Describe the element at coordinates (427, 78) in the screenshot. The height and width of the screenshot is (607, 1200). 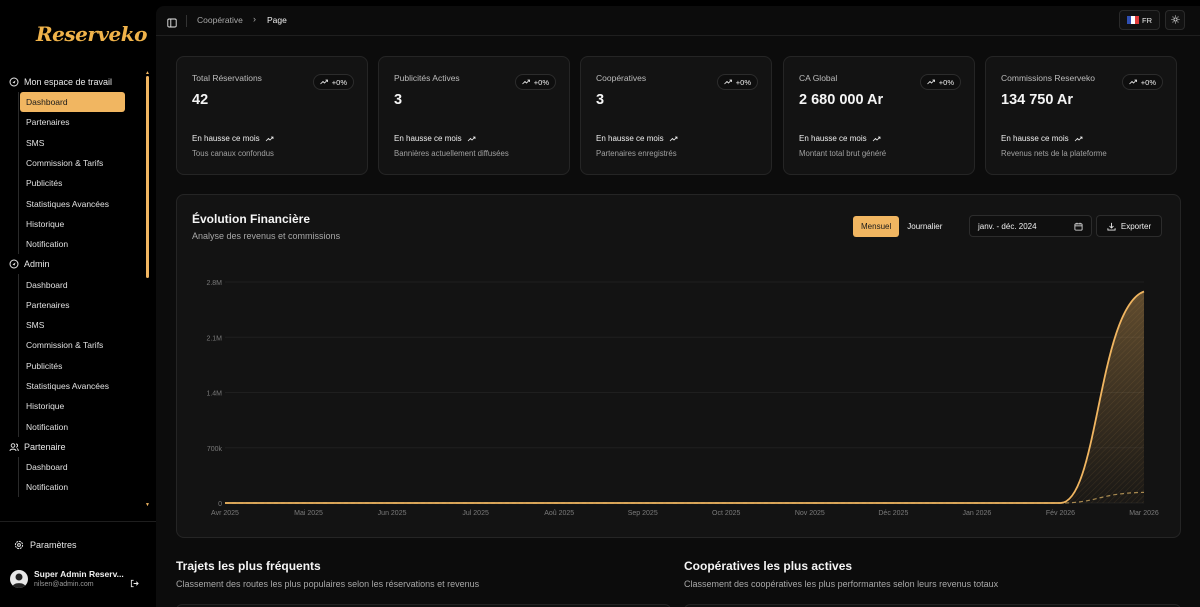
I see `stat-title: Publicités Actives` at that location.